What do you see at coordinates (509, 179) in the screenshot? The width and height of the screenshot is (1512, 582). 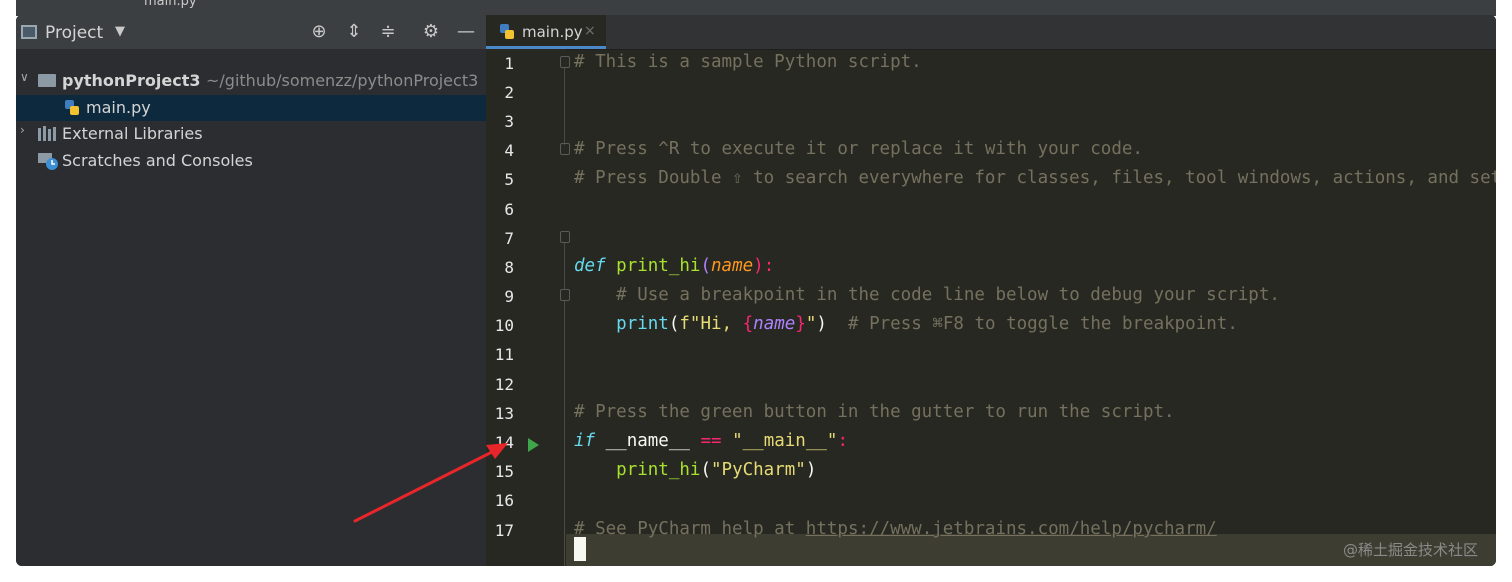 I see `line-number: 5` at bounding box center [509, 179].